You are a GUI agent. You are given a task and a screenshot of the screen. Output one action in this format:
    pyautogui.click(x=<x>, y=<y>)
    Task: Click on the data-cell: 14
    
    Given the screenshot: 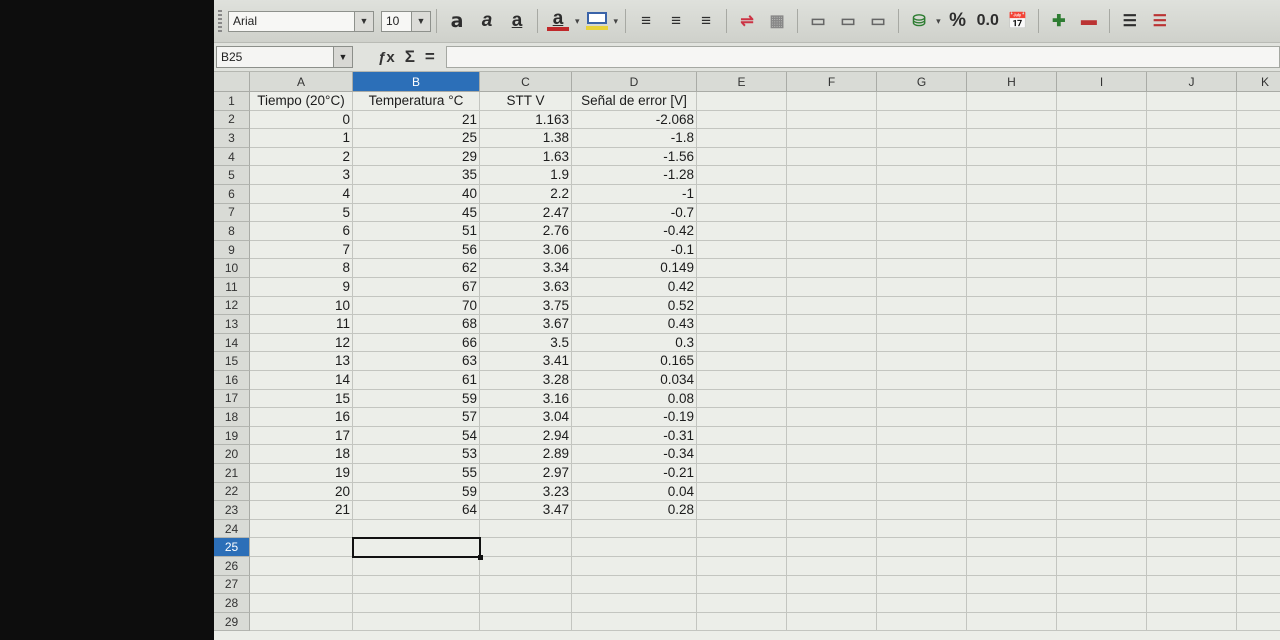 What is the action you would take?
    pyautogui.click(x=301, y=380)
    